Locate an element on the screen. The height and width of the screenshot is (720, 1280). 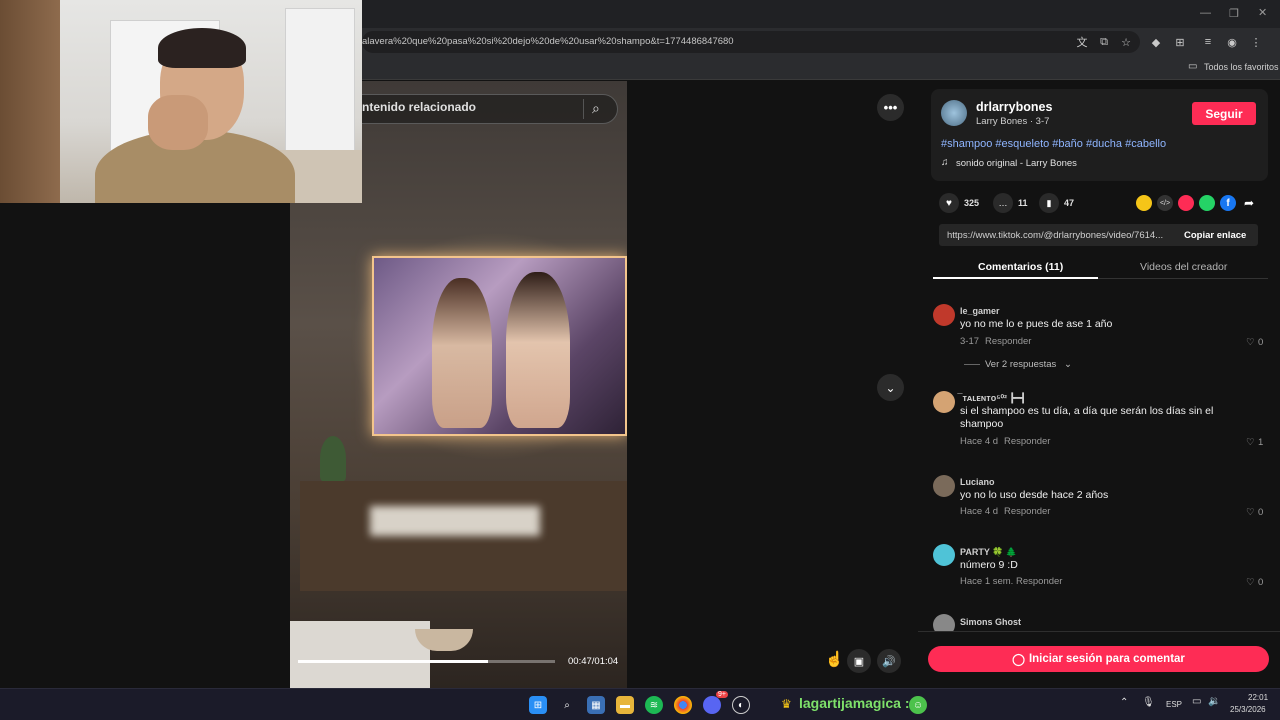
clock-time: 22:01 is located at coordinates (1258, 697).